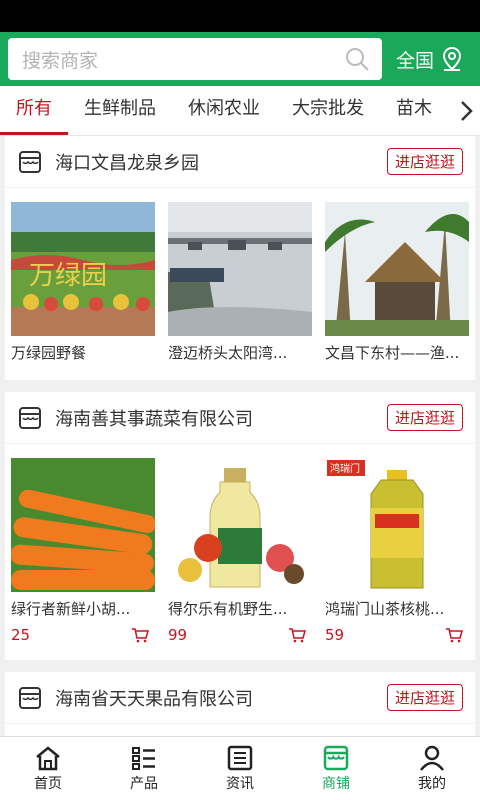 The image size is (480, 800). Describe the element at coordinates (21, 635) in the screenshot. I see `product-price: 25` at that location.